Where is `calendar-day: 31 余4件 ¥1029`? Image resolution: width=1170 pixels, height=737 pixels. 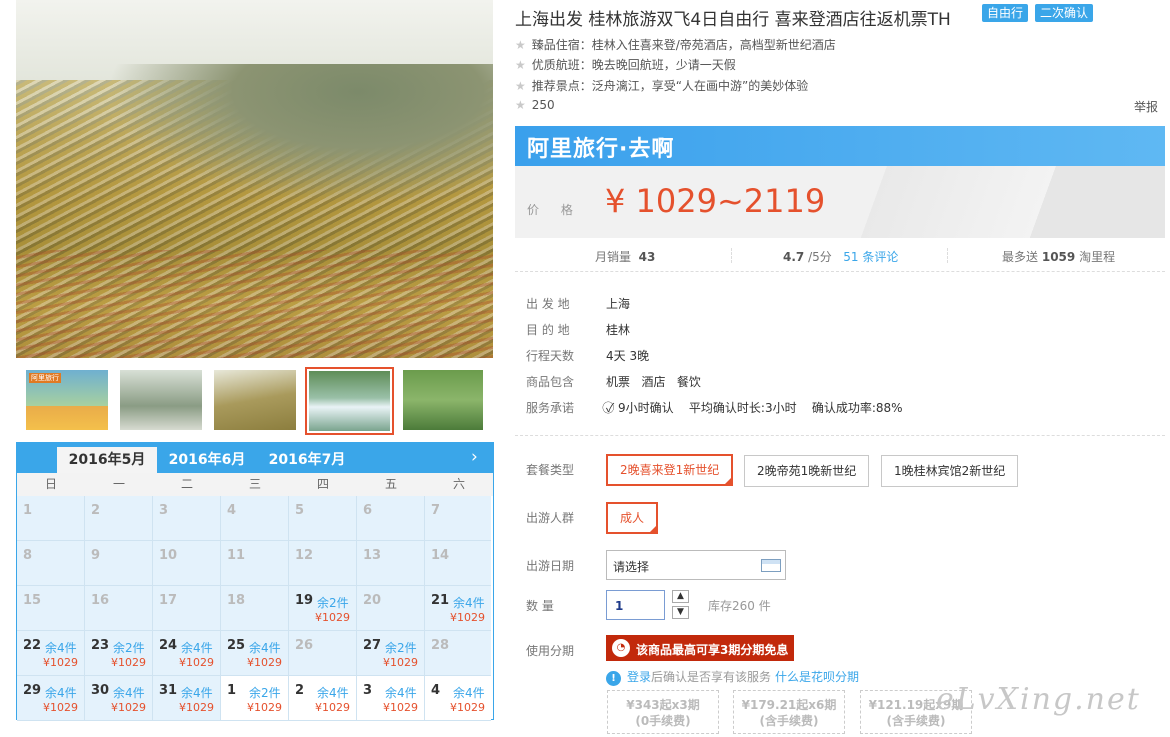 calendar-day: 31 余4件 ¥1029 is located at coordinates (187, 698).